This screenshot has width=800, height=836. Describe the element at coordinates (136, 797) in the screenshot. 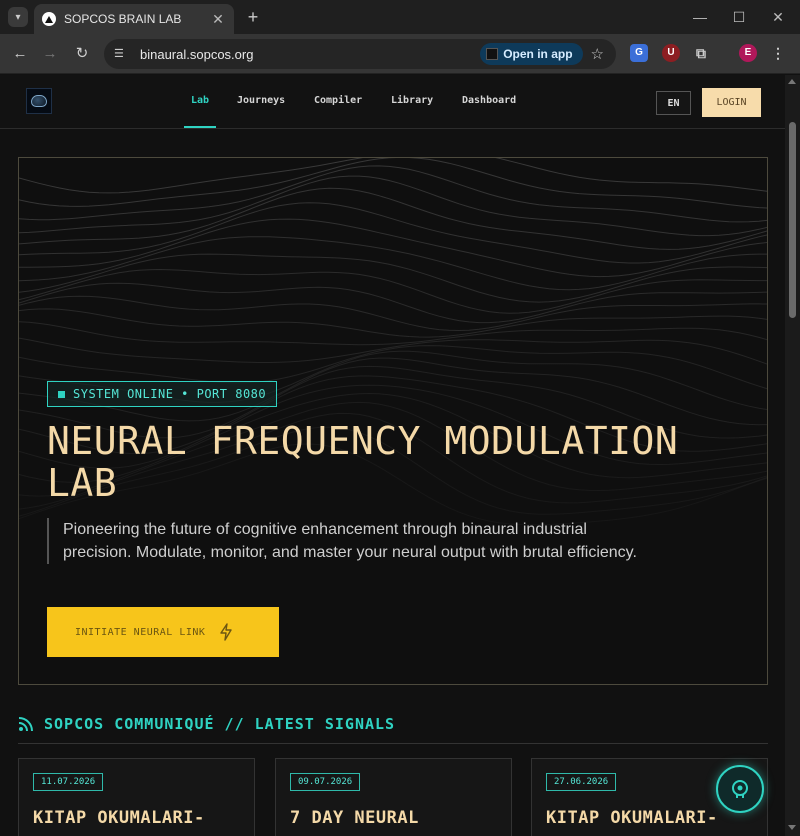

I see `news-card: 11.07.2026 KITAP OKUMALARI-` at that location.